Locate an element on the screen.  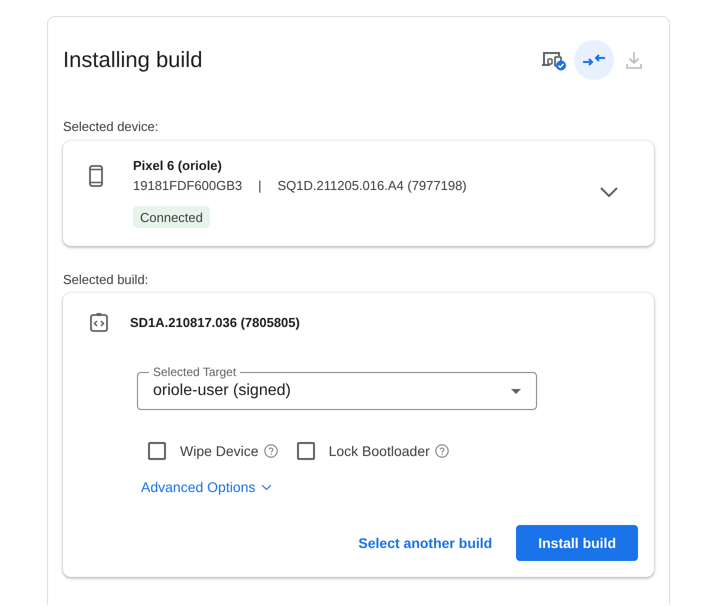
device-build: SQ1D.211205.016.A4 (7977198) is located at coordinates (372, 186).